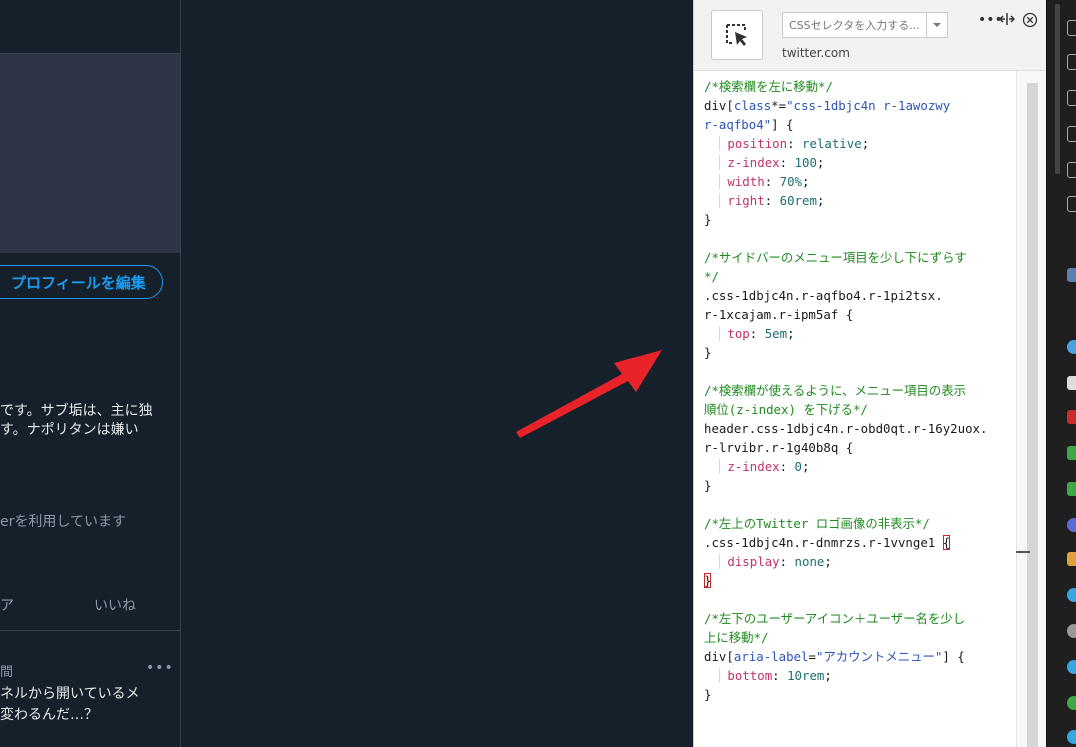  What do you see at coordinates (798, 466) in the screenshot?
I see `code-value: 0` at bounding box center [798, 466].